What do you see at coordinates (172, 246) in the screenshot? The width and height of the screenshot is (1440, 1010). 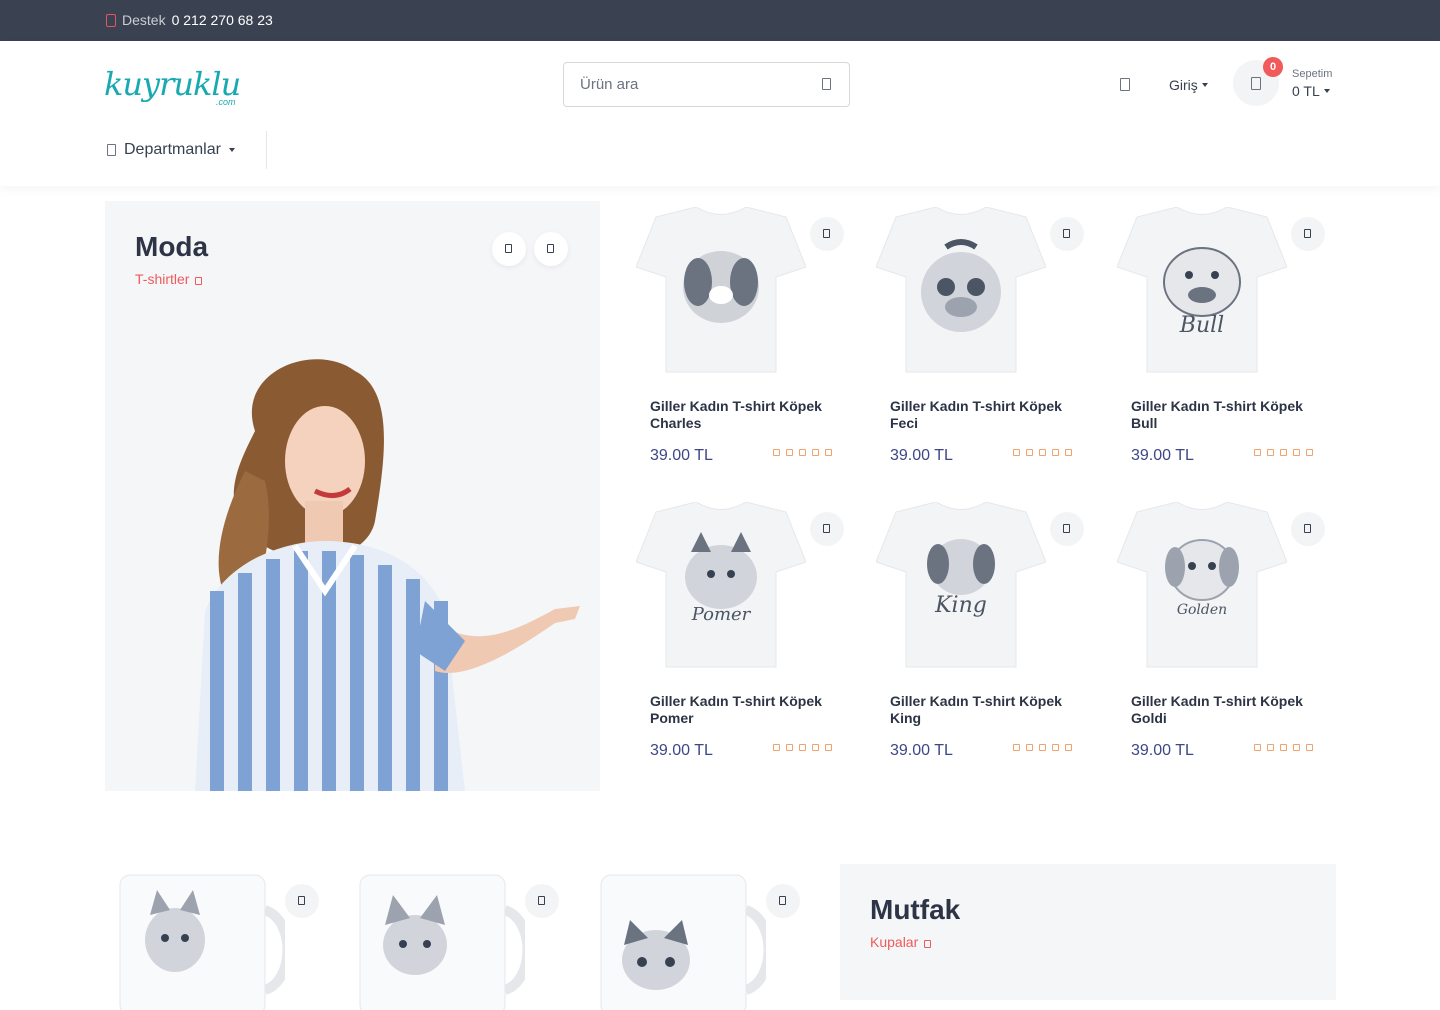 I see `banner-title: Moda` at bounding box center [172, 246].